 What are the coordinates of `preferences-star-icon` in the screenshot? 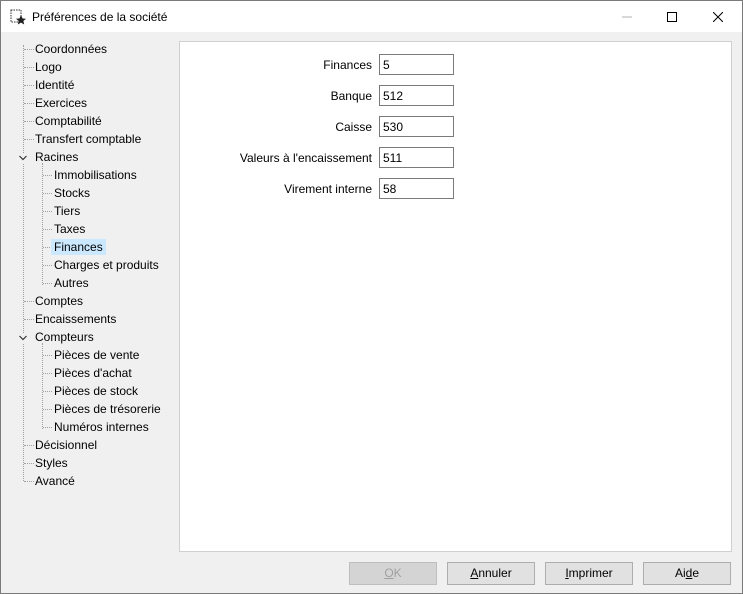 It's located at (18, 17).